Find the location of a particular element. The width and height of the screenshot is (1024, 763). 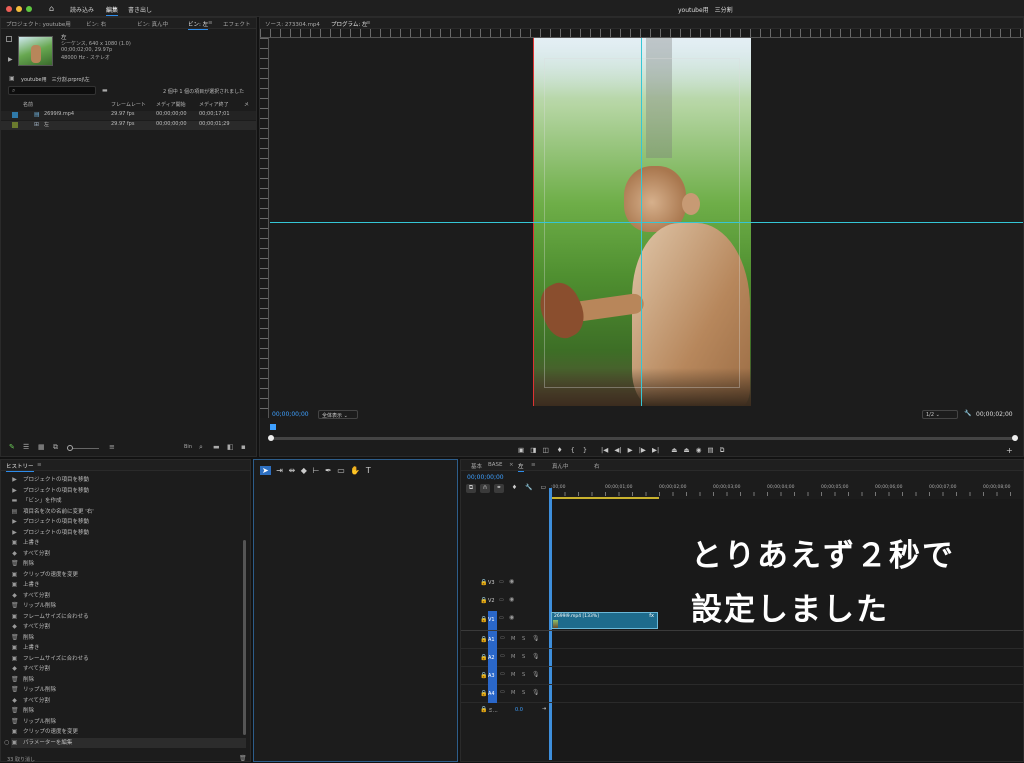

master-volume: 0.0 is located at coordinates (519, 710).